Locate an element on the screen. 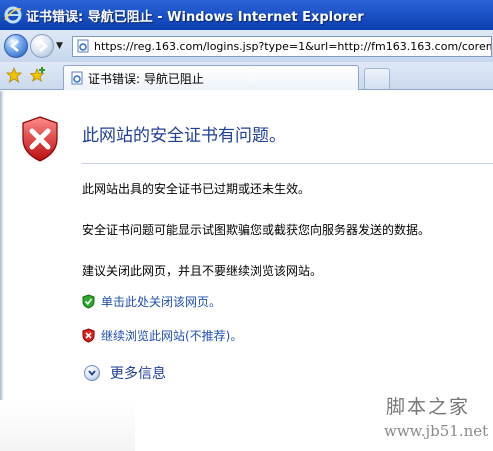 Image resolution: width=493 pixels, height=451 pixels. more-information-label: 更多信息 is located at coordinates (138, 373).